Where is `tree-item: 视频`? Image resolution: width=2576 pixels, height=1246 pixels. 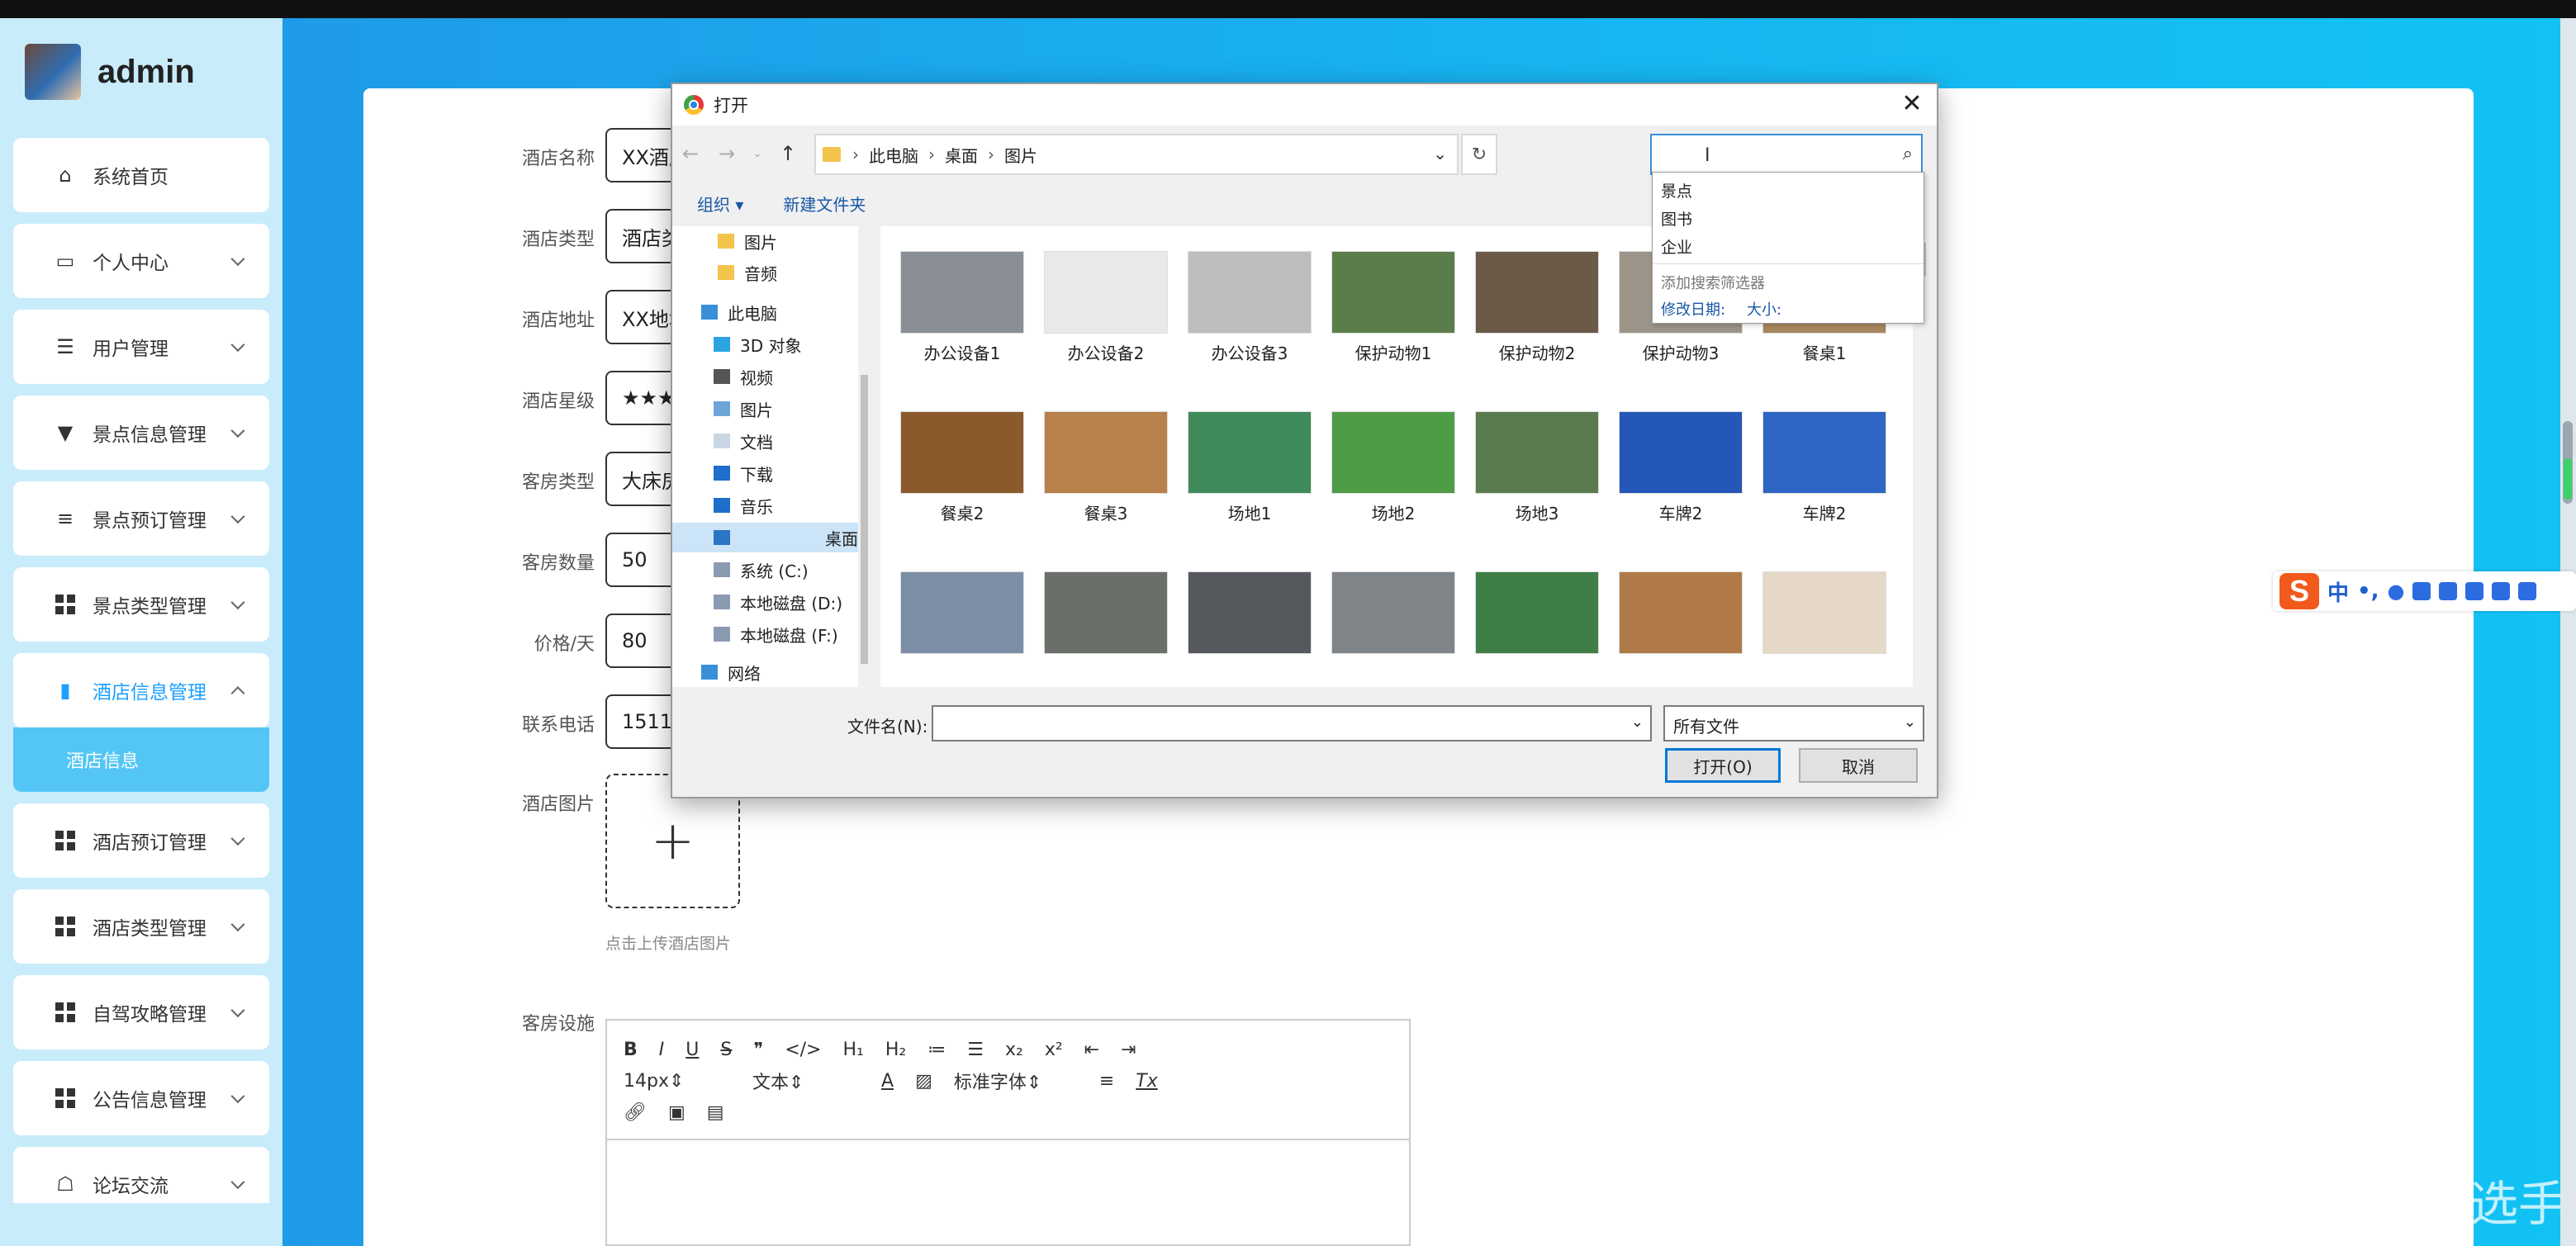
tree-item: 视频 is located at coordinates (765, 376).